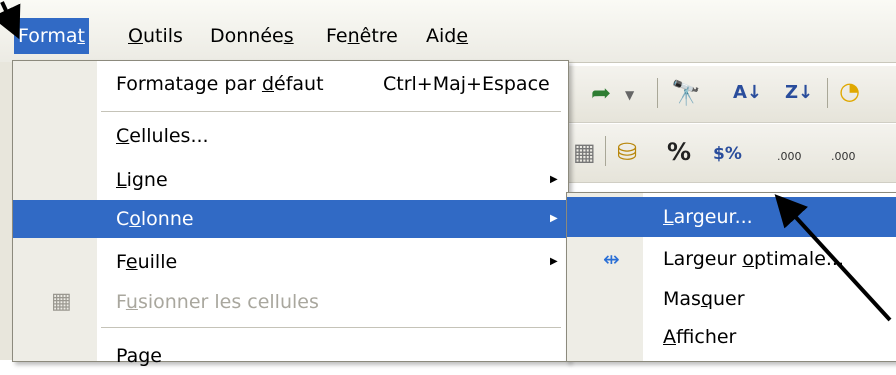 This screenshot has height=375, width=896. I want to click on menu-item-label: Page, so click(139, 356).